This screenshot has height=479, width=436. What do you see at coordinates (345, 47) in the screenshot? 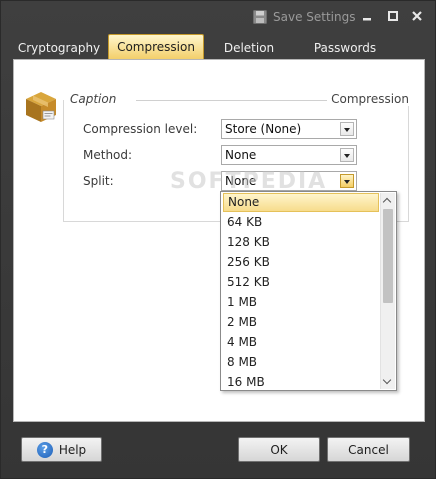
I see `tab-passwords: Passwords` at bounding box center [345, 47].